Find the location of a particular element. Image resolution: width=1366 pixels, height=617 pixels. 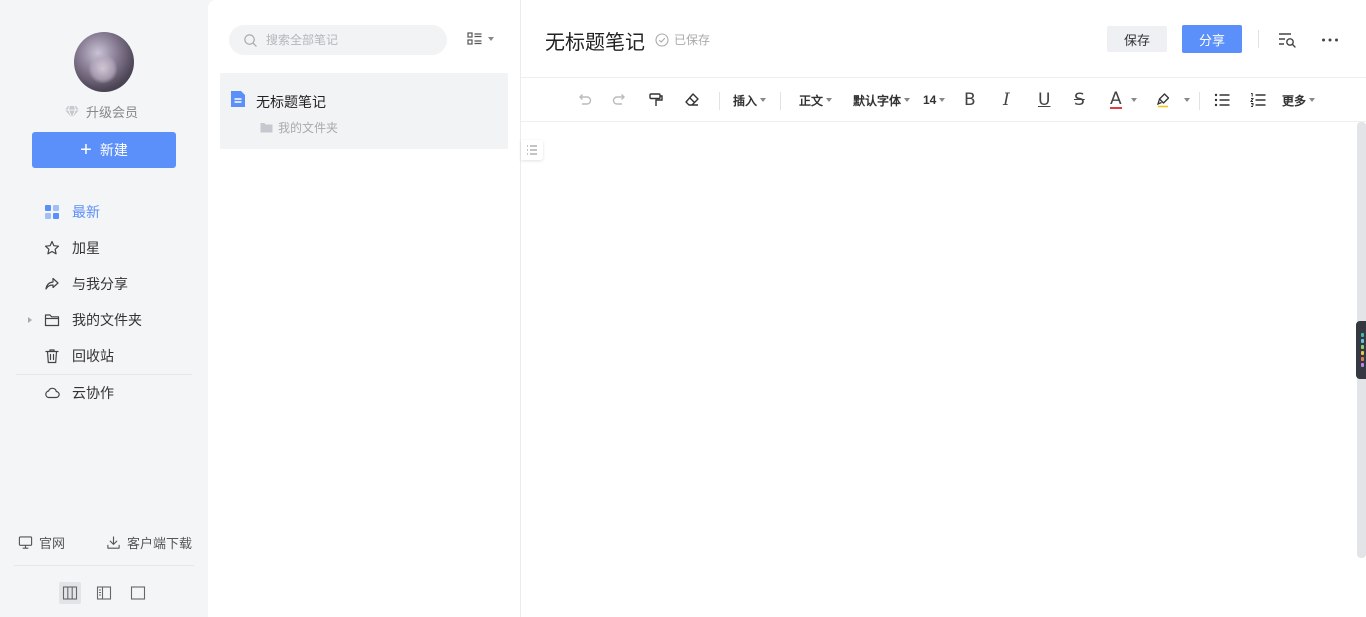

two-column-icon is located at coordinates (104, 593).